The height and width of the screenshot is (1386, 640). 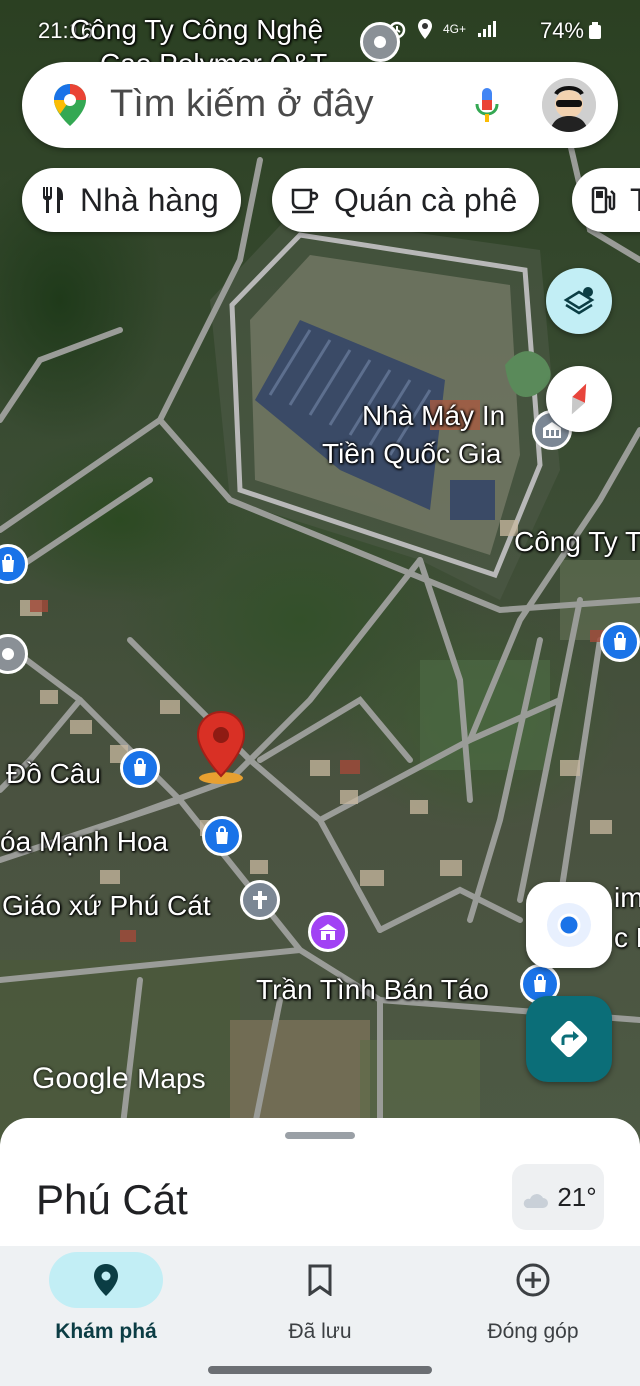 I want to click on layers-icon, so click(x=579, y=301).